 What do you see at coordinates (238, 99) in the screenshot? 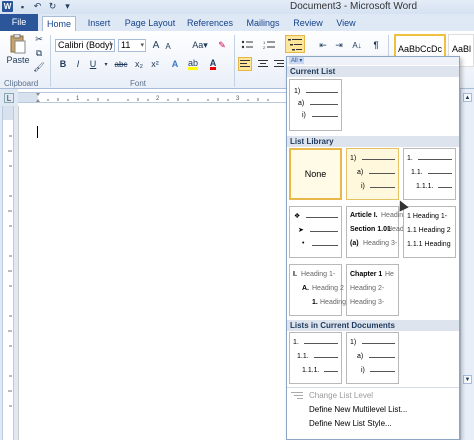
I see `svg-text: 3` at bounding box center [238, 99].